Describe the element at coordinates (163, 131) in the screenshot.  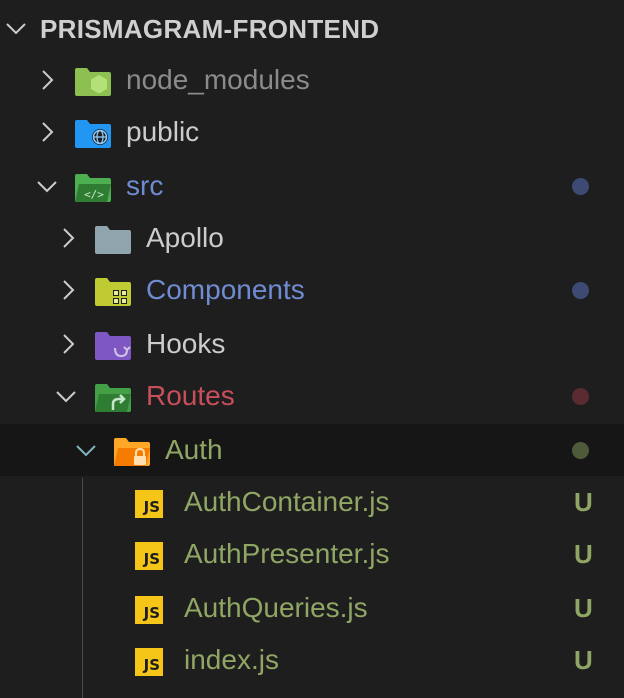
I see `tree-label: public` at that location.